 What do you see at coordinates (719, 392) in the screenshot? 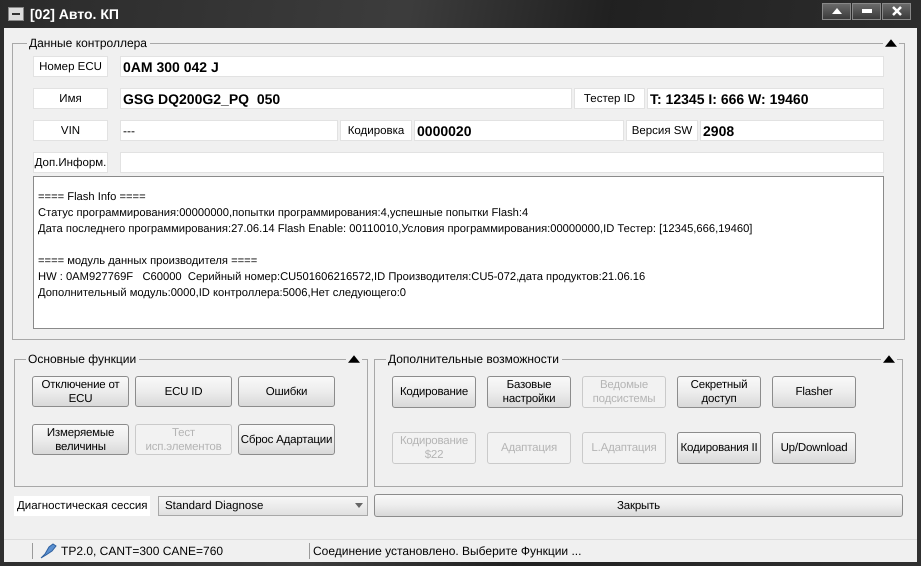
I see `function-button: Секретный доступ` at bounding box center [719, 392].